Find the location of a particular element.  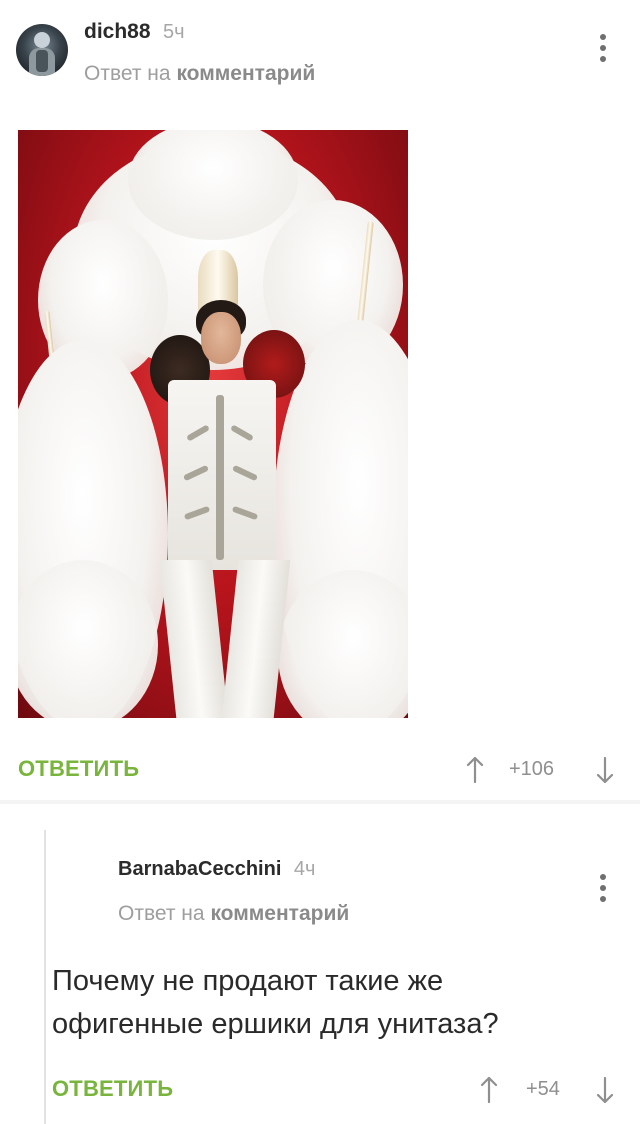

comment-header: dich88 5ч is located at coordinates (134, 32).